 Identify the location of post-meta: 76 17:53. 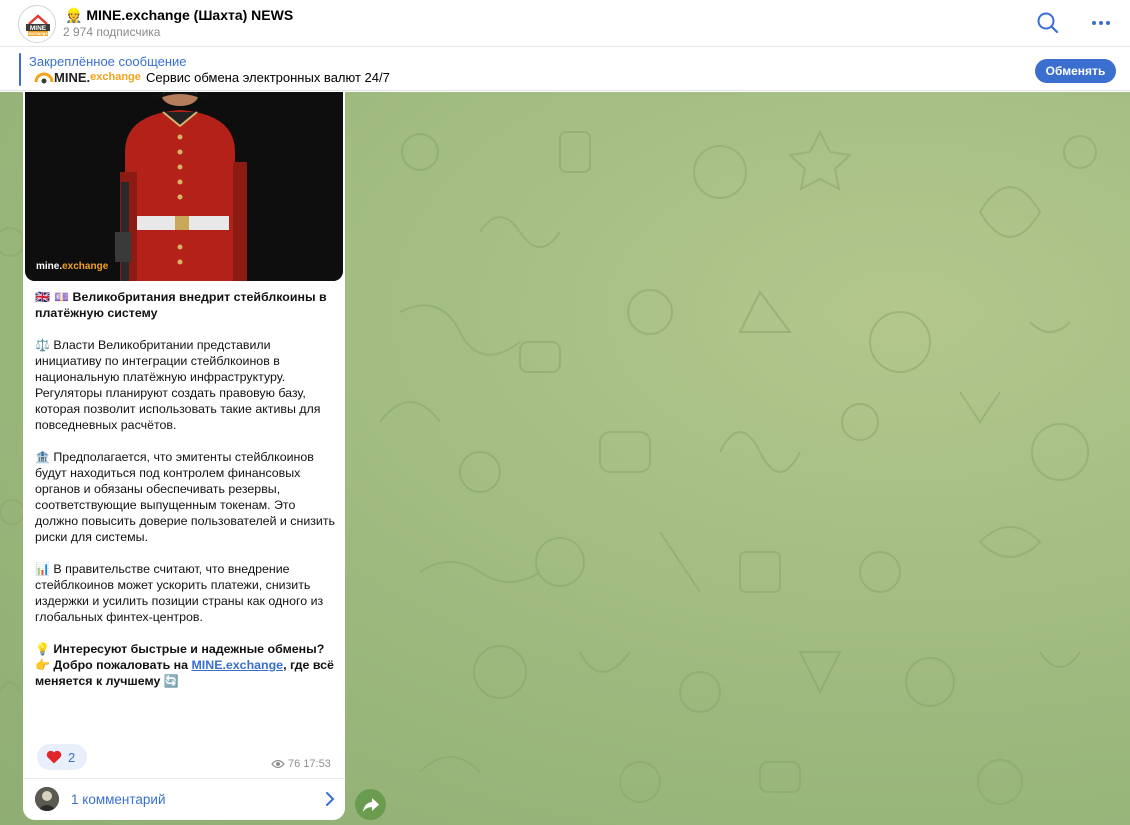
(301, 764).